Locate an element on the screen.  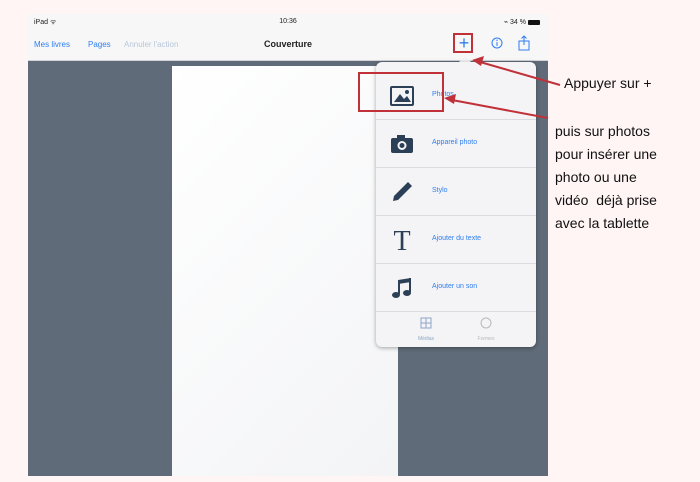
tab-media-label: Médias is located at coordinates (426, 339).